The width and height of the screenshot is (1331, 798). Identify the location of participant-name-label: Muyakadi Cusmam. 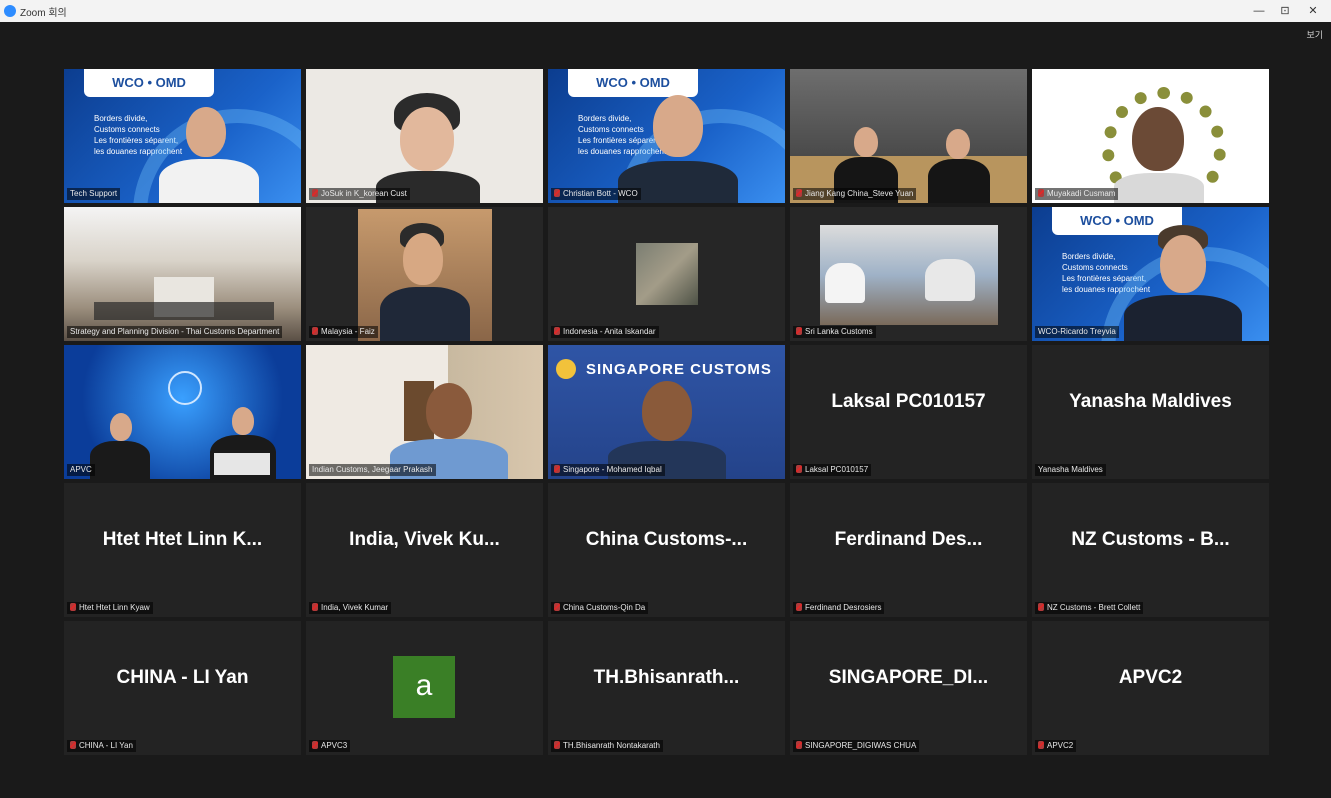
(1077, 194).